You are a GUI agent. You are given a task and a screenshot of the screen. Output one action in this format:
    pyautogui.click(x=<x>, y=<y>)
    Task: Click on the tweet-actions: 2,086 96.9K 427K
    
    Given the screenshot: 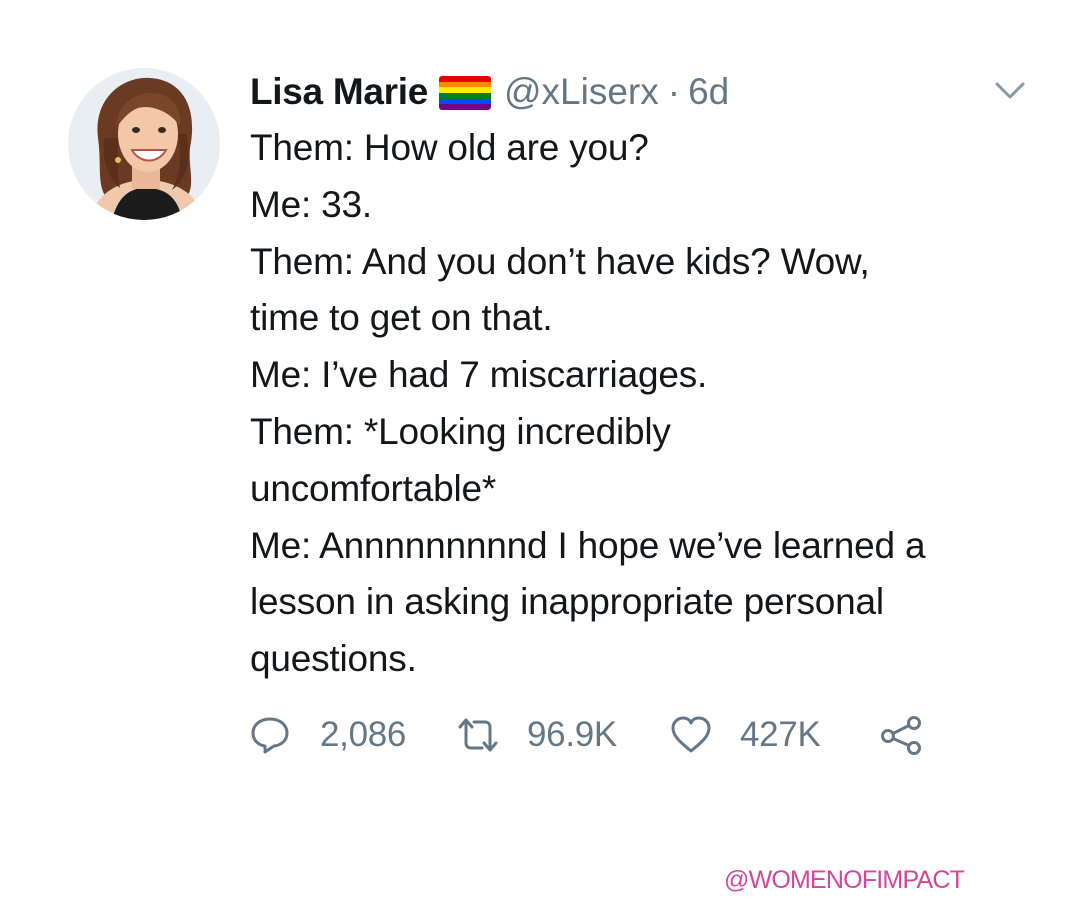 What is the action you would take?
    pyautogui.click(x=587, y=735)
    